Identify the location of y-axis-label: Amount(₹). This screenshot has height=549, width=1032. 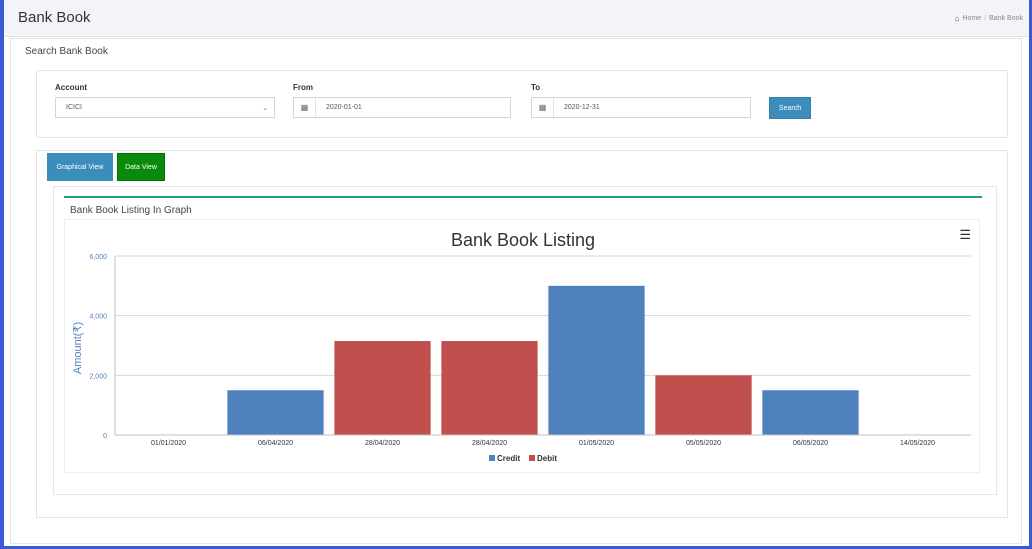
(78, 348).